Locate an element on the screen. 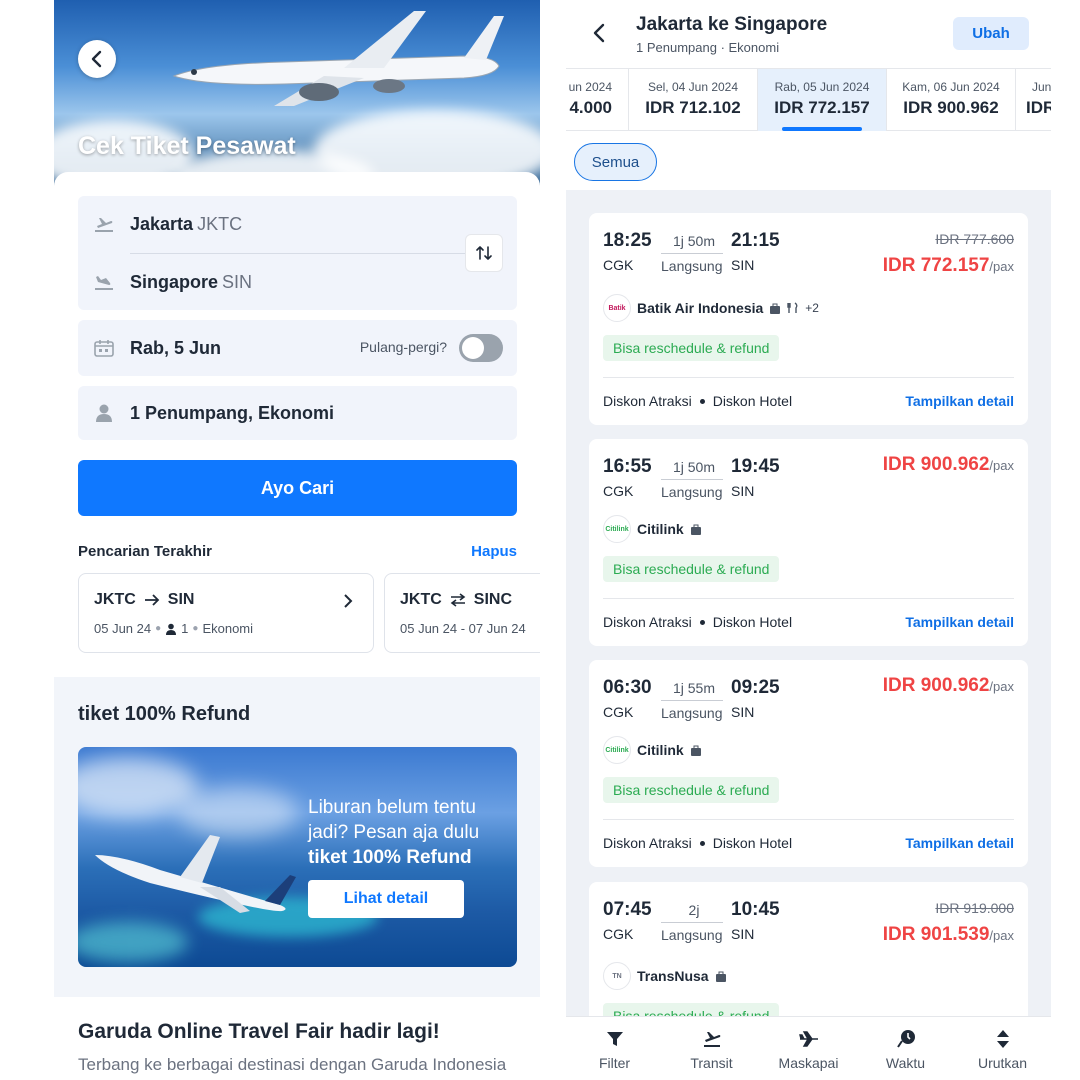 The width and height of the screenshot is (1080, 1080). chevron-left-icon is located at coordinates (96, 59).